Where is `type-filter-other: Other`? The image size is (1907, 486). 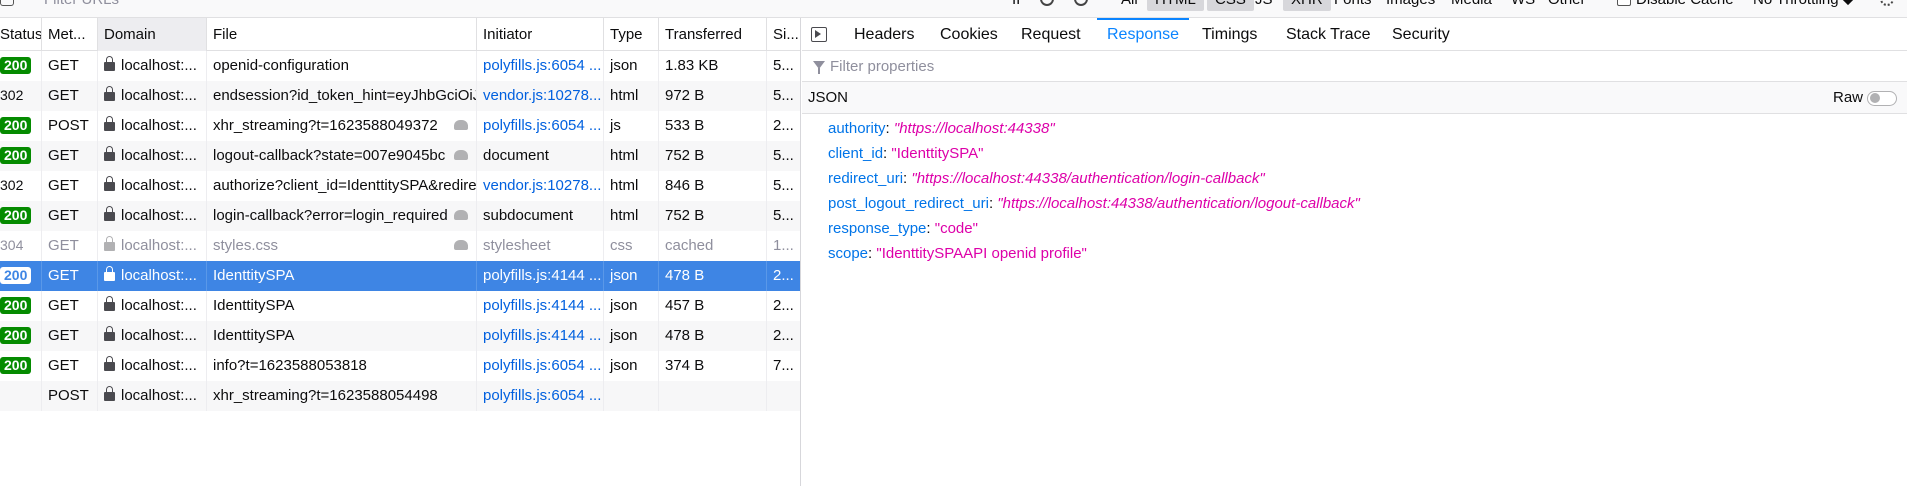
type-filter-other: Other is located at coordinates (1567, 4).